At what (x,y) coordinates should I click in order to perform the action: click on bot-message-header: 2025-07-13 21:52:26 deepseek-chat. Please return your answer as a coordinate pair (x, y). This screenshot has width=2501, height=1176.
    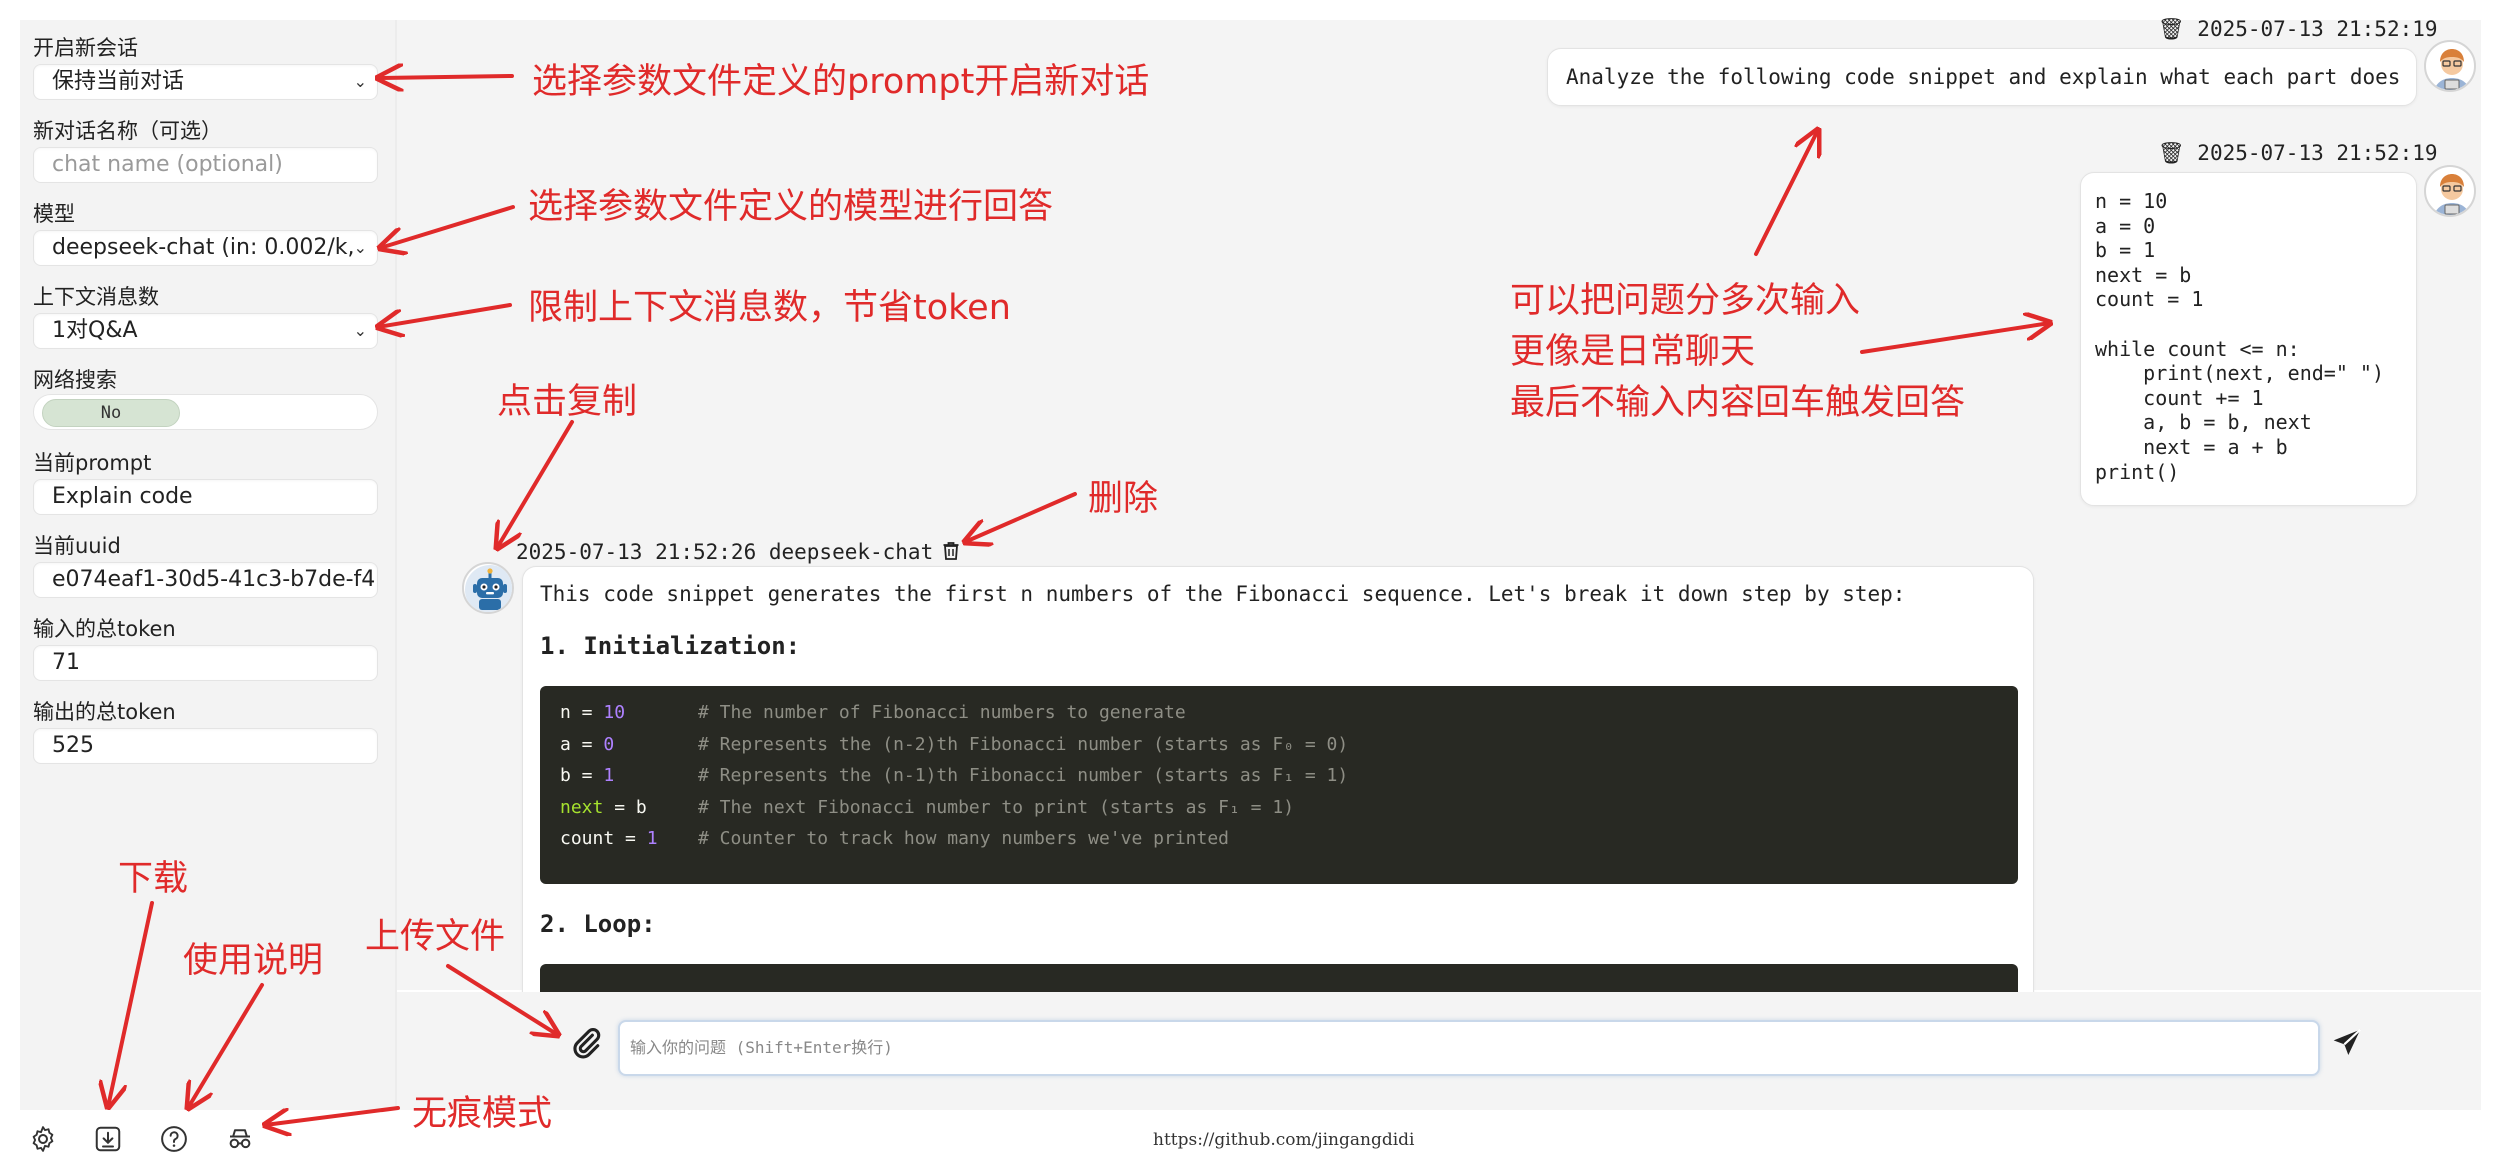
    Looking at the image, I should click on (725, 552).